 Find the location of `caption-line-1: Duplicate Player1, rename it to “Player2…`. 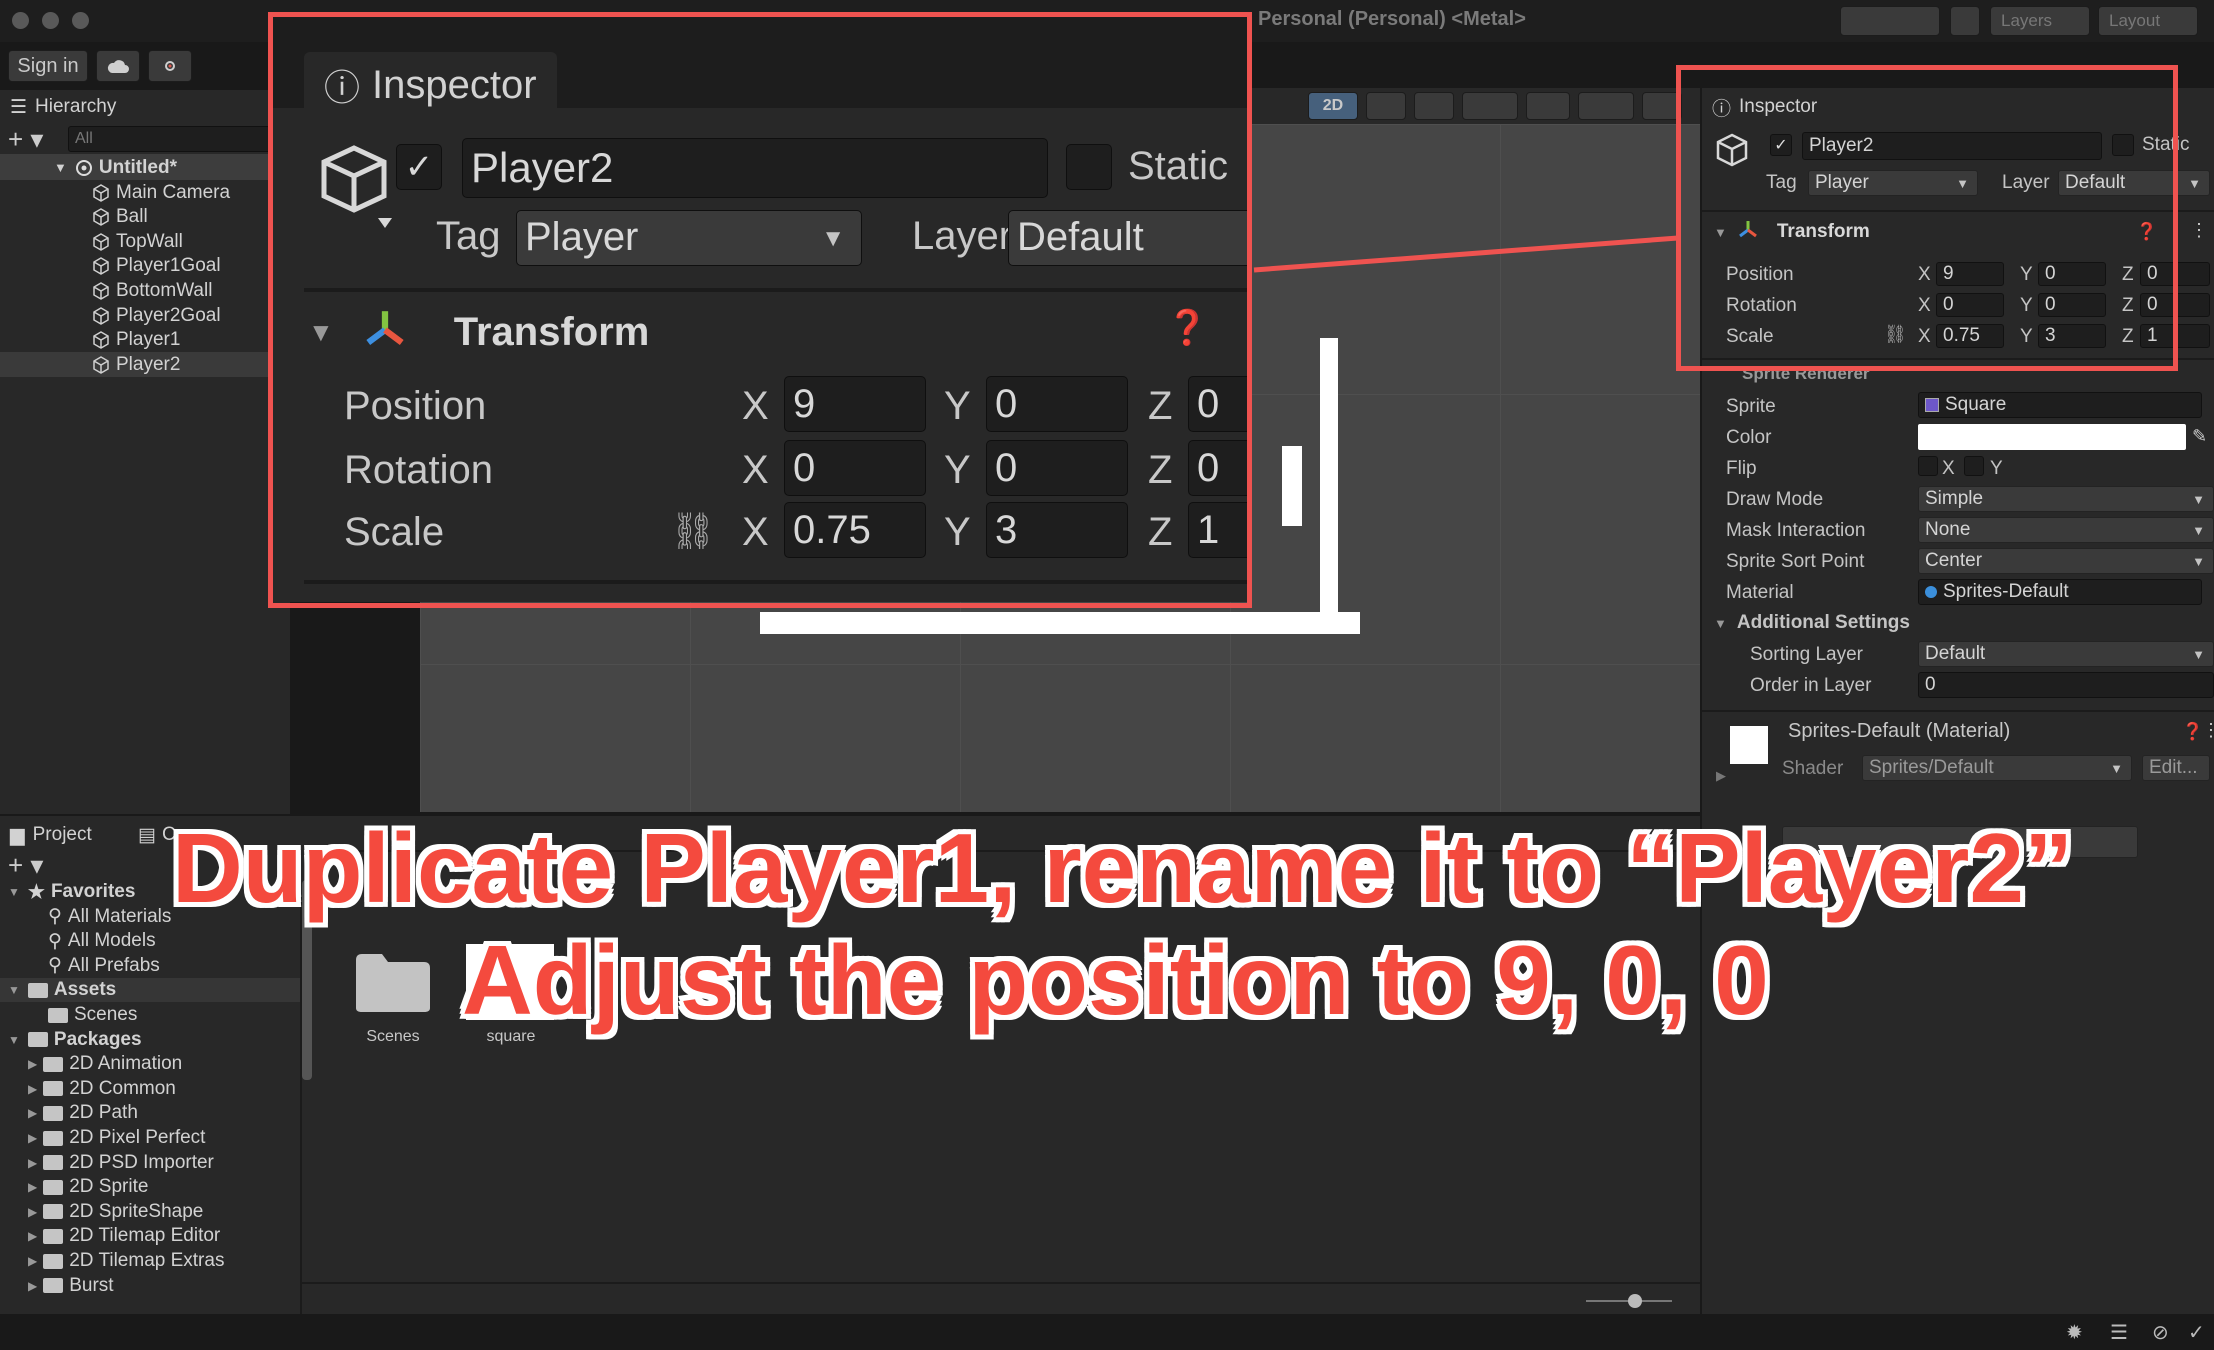

caption-line-1: Duplicate Player1, rename it to “Player2… is located at coordinates (1122, 868).